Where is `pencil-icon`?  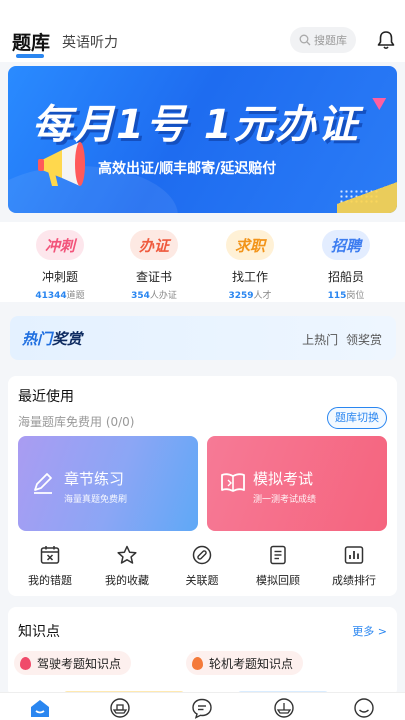 pencil-icon is located at coordinates (43, 483).